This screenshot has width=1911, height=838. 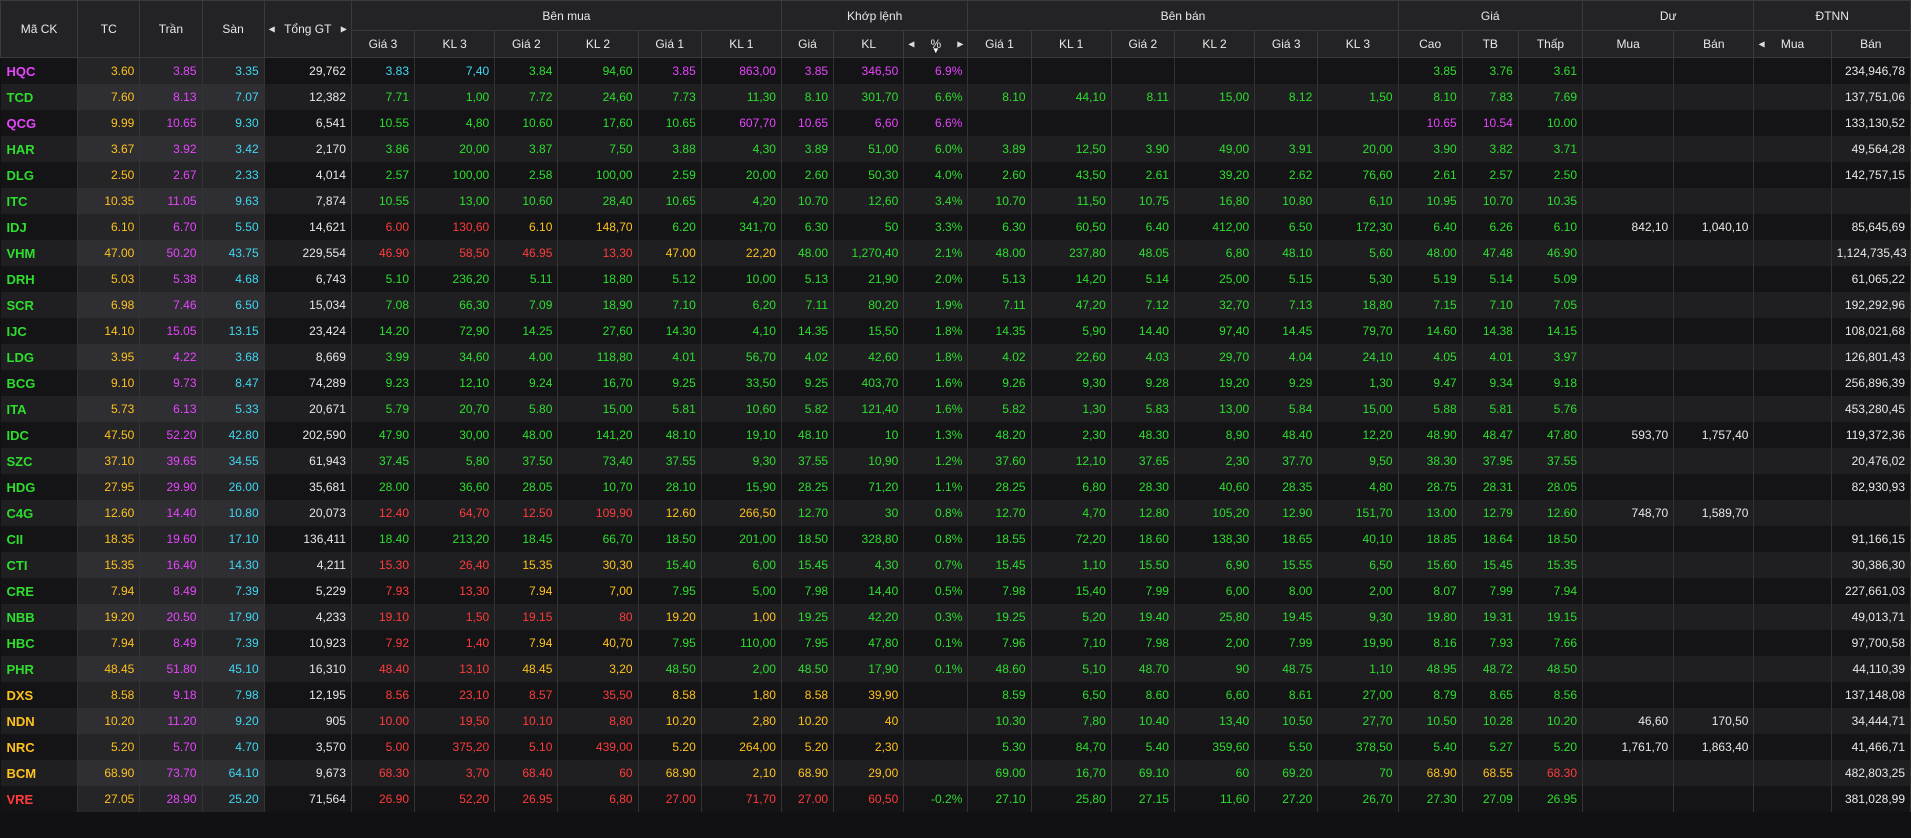 What do you see at coordinates (39, 331) in the screenshot?
I see `symbol-cell: IJC` at bounding box center [39, 331].